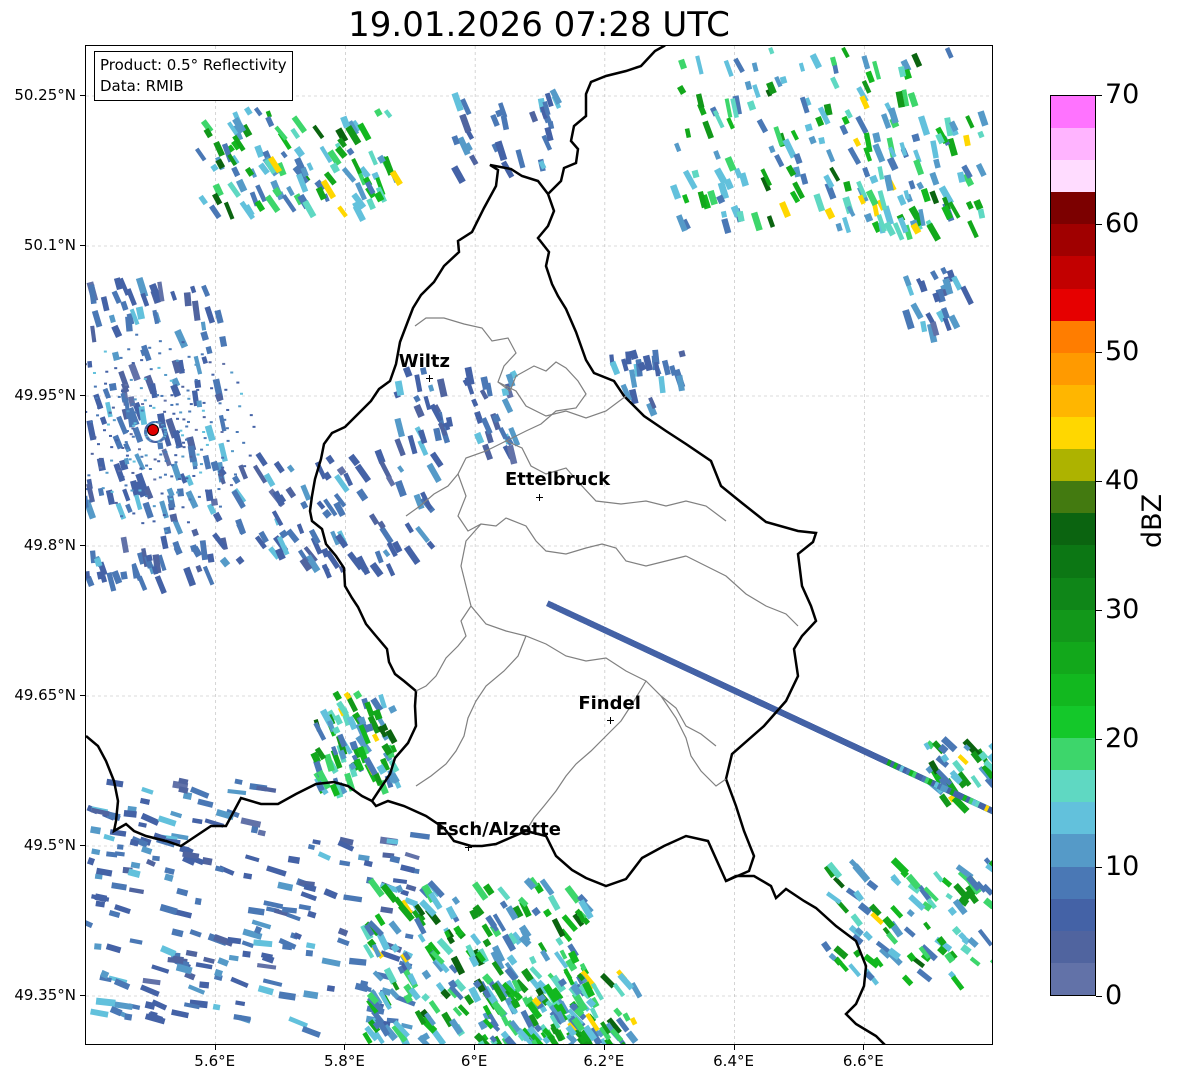 Image resolution: width=1184 pixels, height=1081 pixels. What do you see at coordinates (539, 25) in the screenshot?
I see `map-title: 19.01.2026 07:28 UTC` at bounding box center [539, 25].